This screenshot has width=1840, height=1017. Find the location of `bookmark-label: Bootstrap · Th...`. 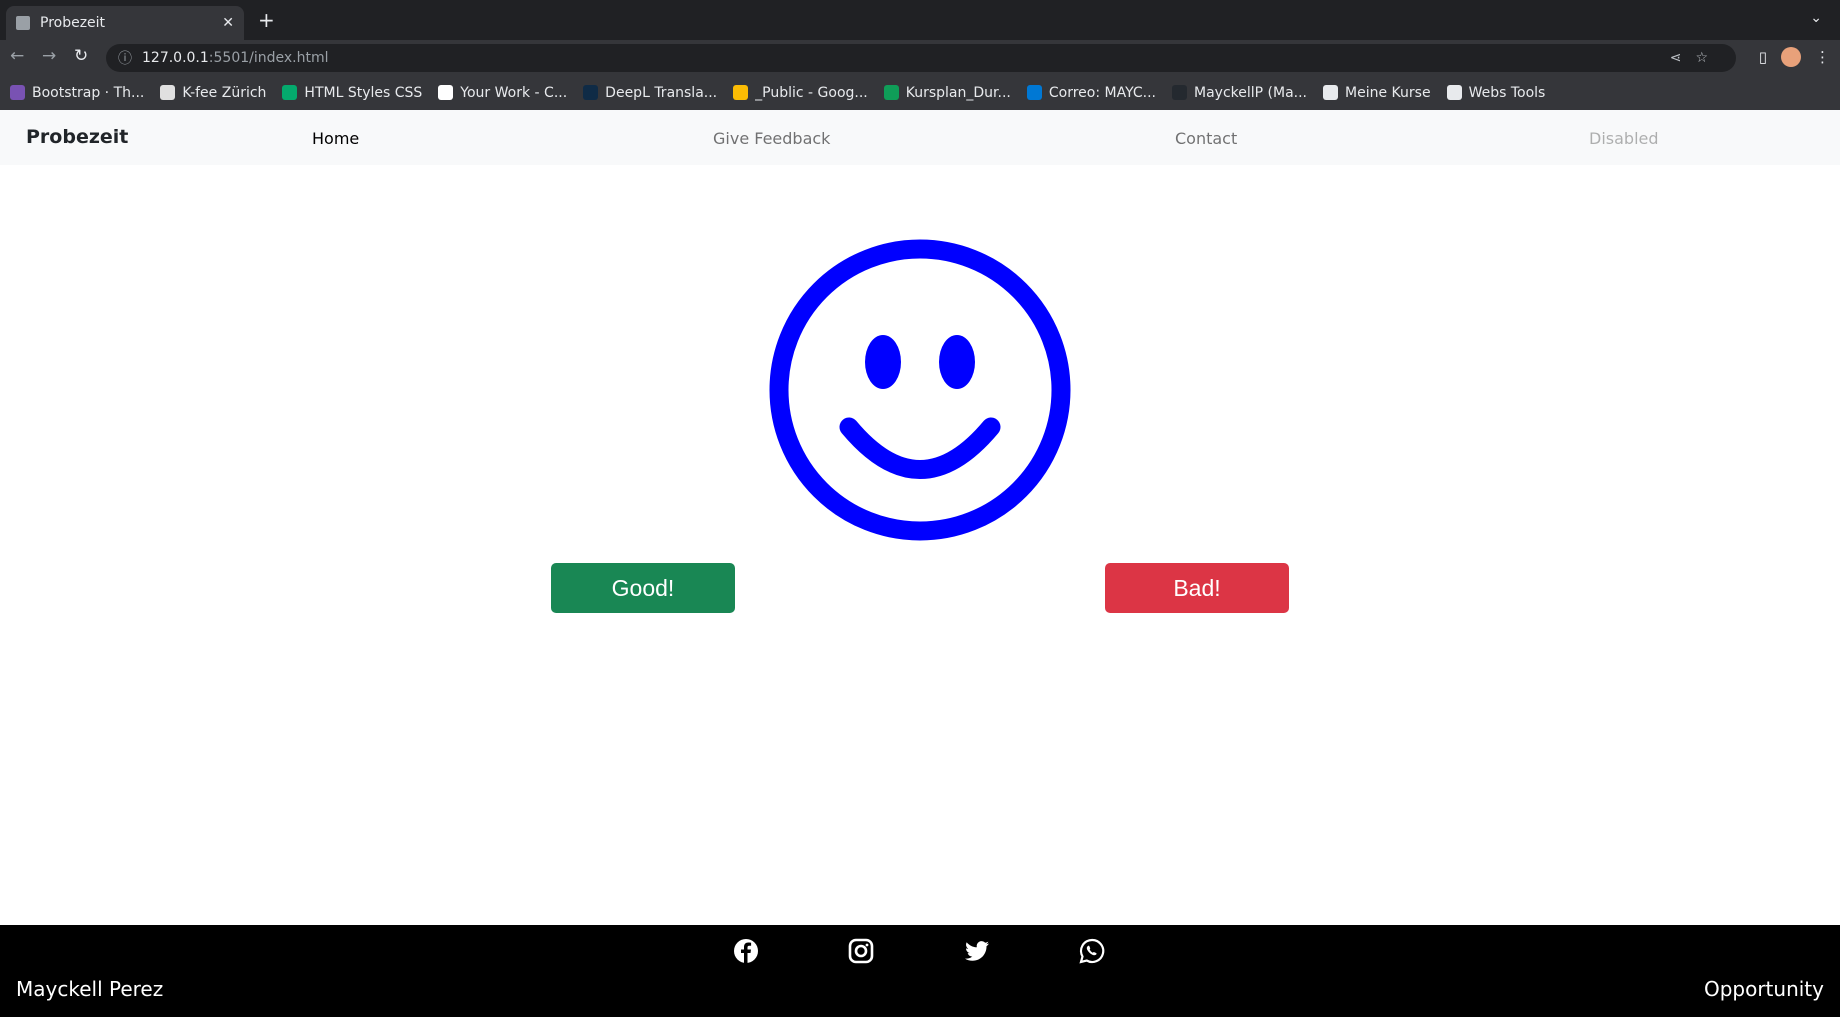

bookmark-label: Bootstrap · Th... is located at coordinates (88, 92).